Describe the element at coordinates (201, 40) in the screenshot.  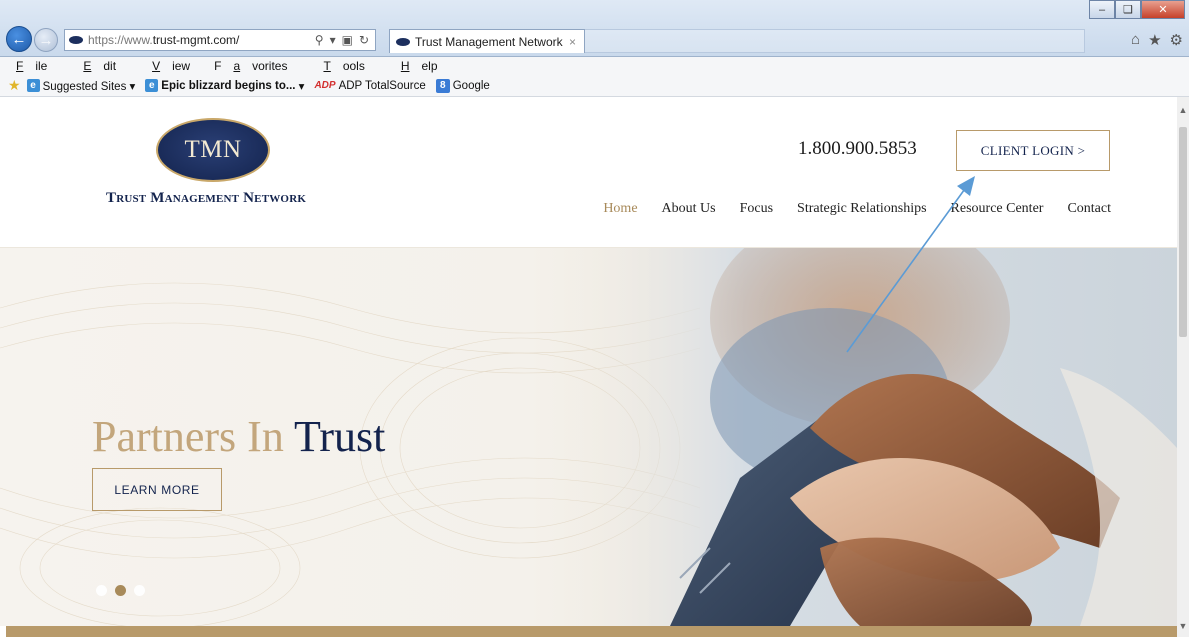
I see `address-url: https://www.trust-mgmt.com/` at that location.